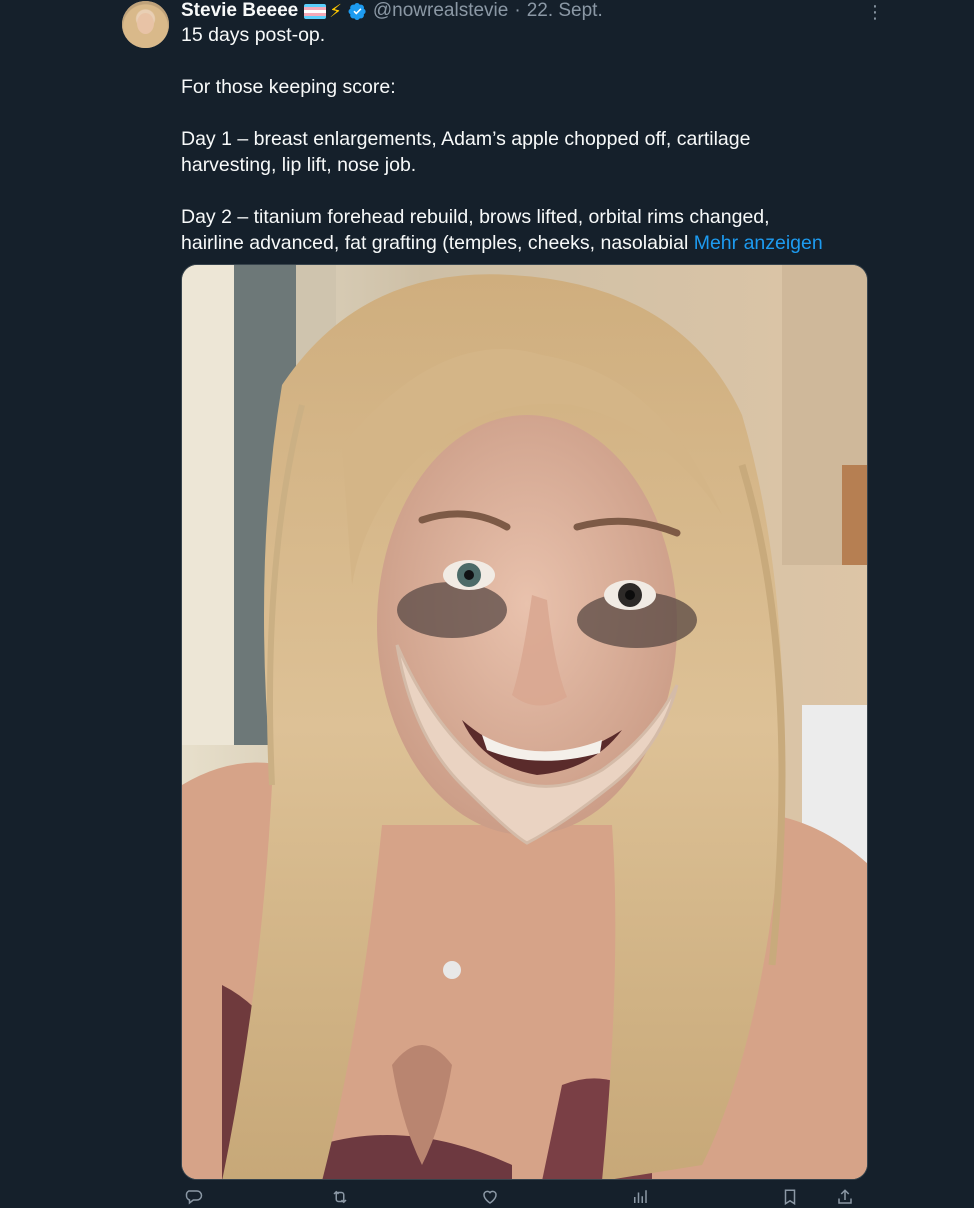  Describe the element at coordinates (288, 87) in the screenshot. I see `text-line: For those keeping score:` at that location.